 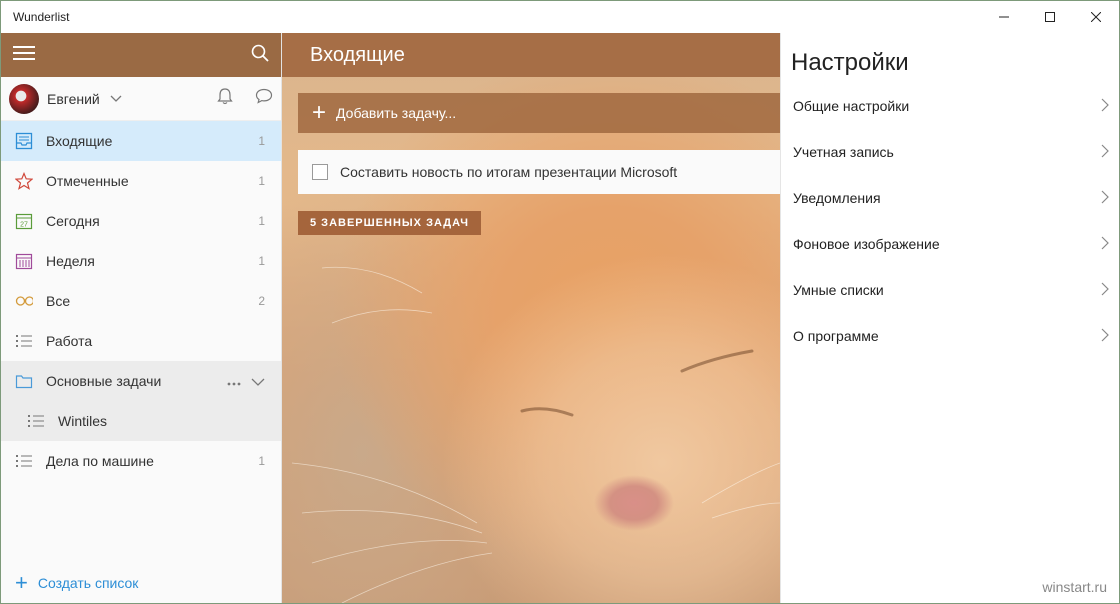 What do you see at coordinates (24, 381) in the screenshot?
I see `folder-icon` at bounding box center [24, 381].